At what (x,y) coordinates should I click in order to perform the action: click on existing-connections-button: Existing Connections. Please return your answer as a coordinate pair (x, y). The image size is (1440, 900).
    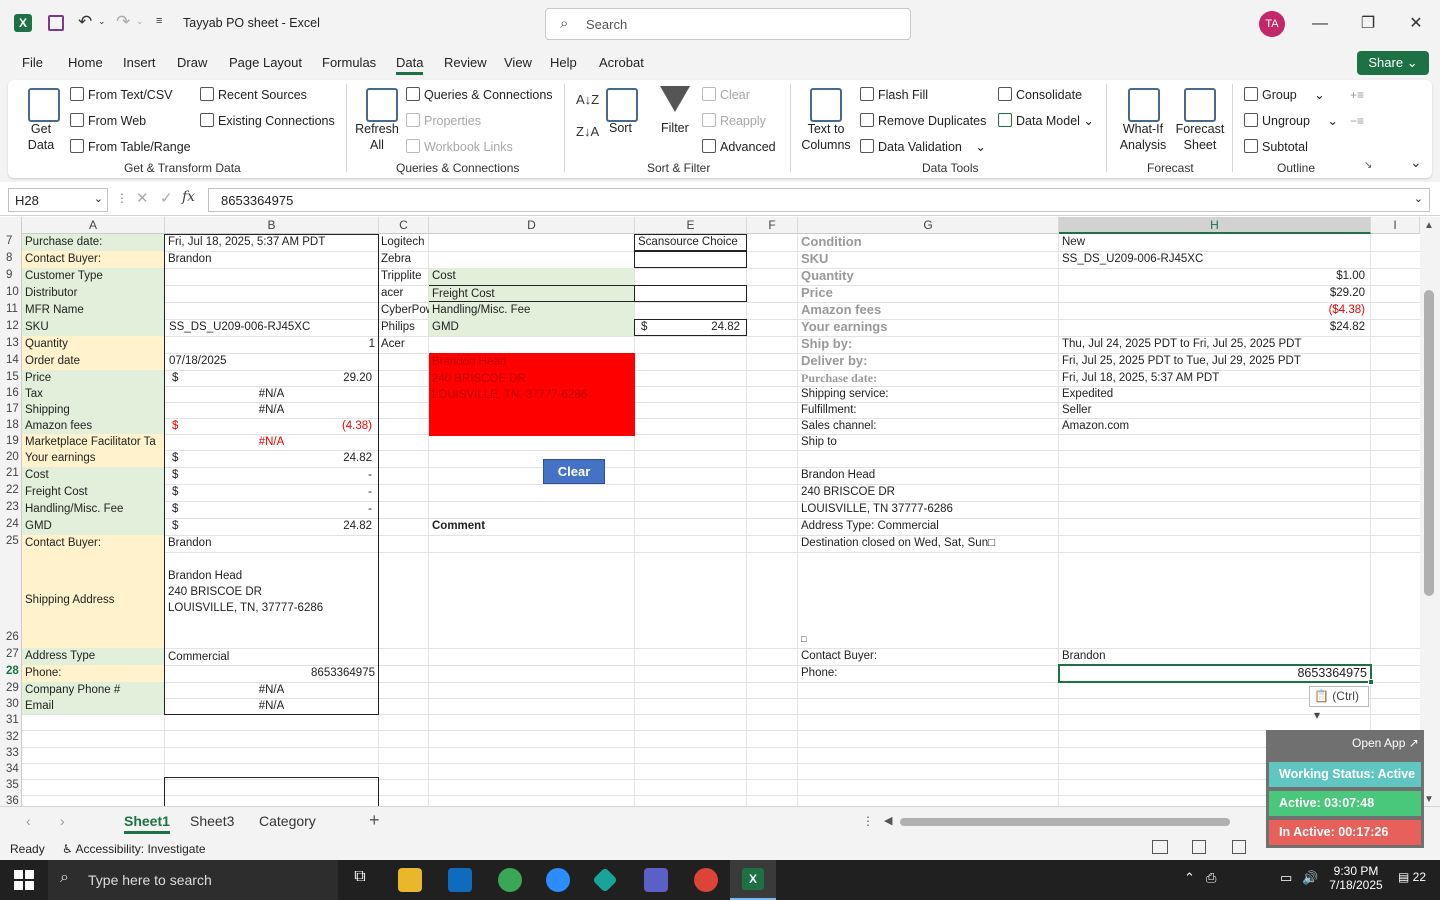
    Looking at the image, I should click on (267, 120).